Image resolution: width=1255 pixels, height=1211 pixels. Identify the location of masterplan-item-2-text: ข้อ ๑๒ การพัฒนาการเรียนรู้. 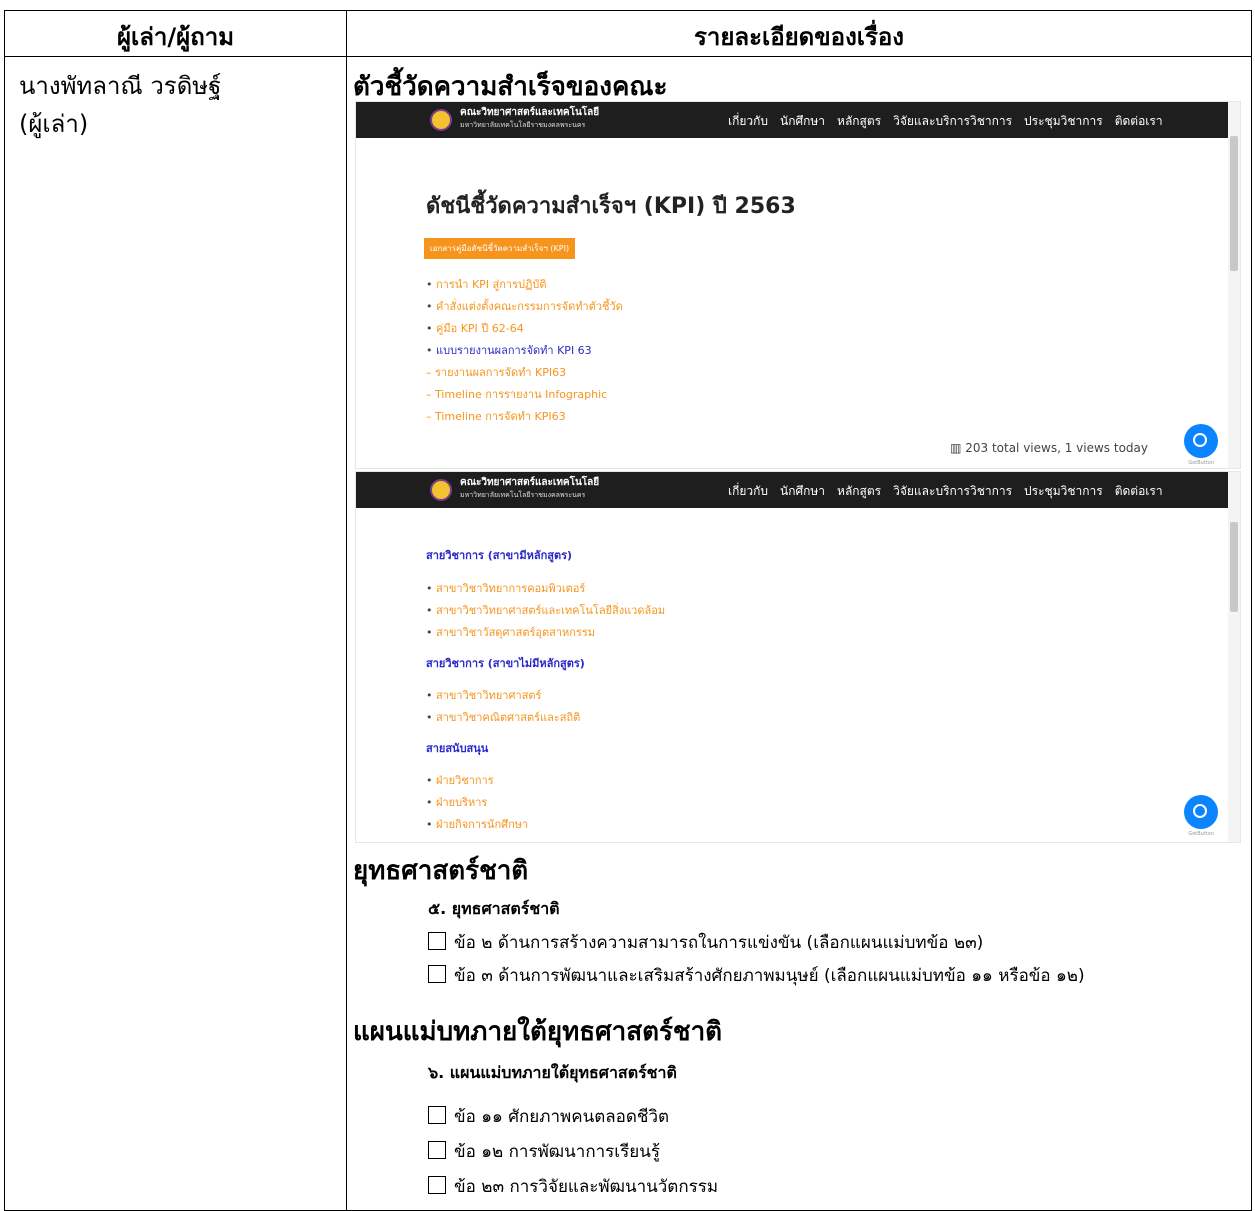
(557, 1152).